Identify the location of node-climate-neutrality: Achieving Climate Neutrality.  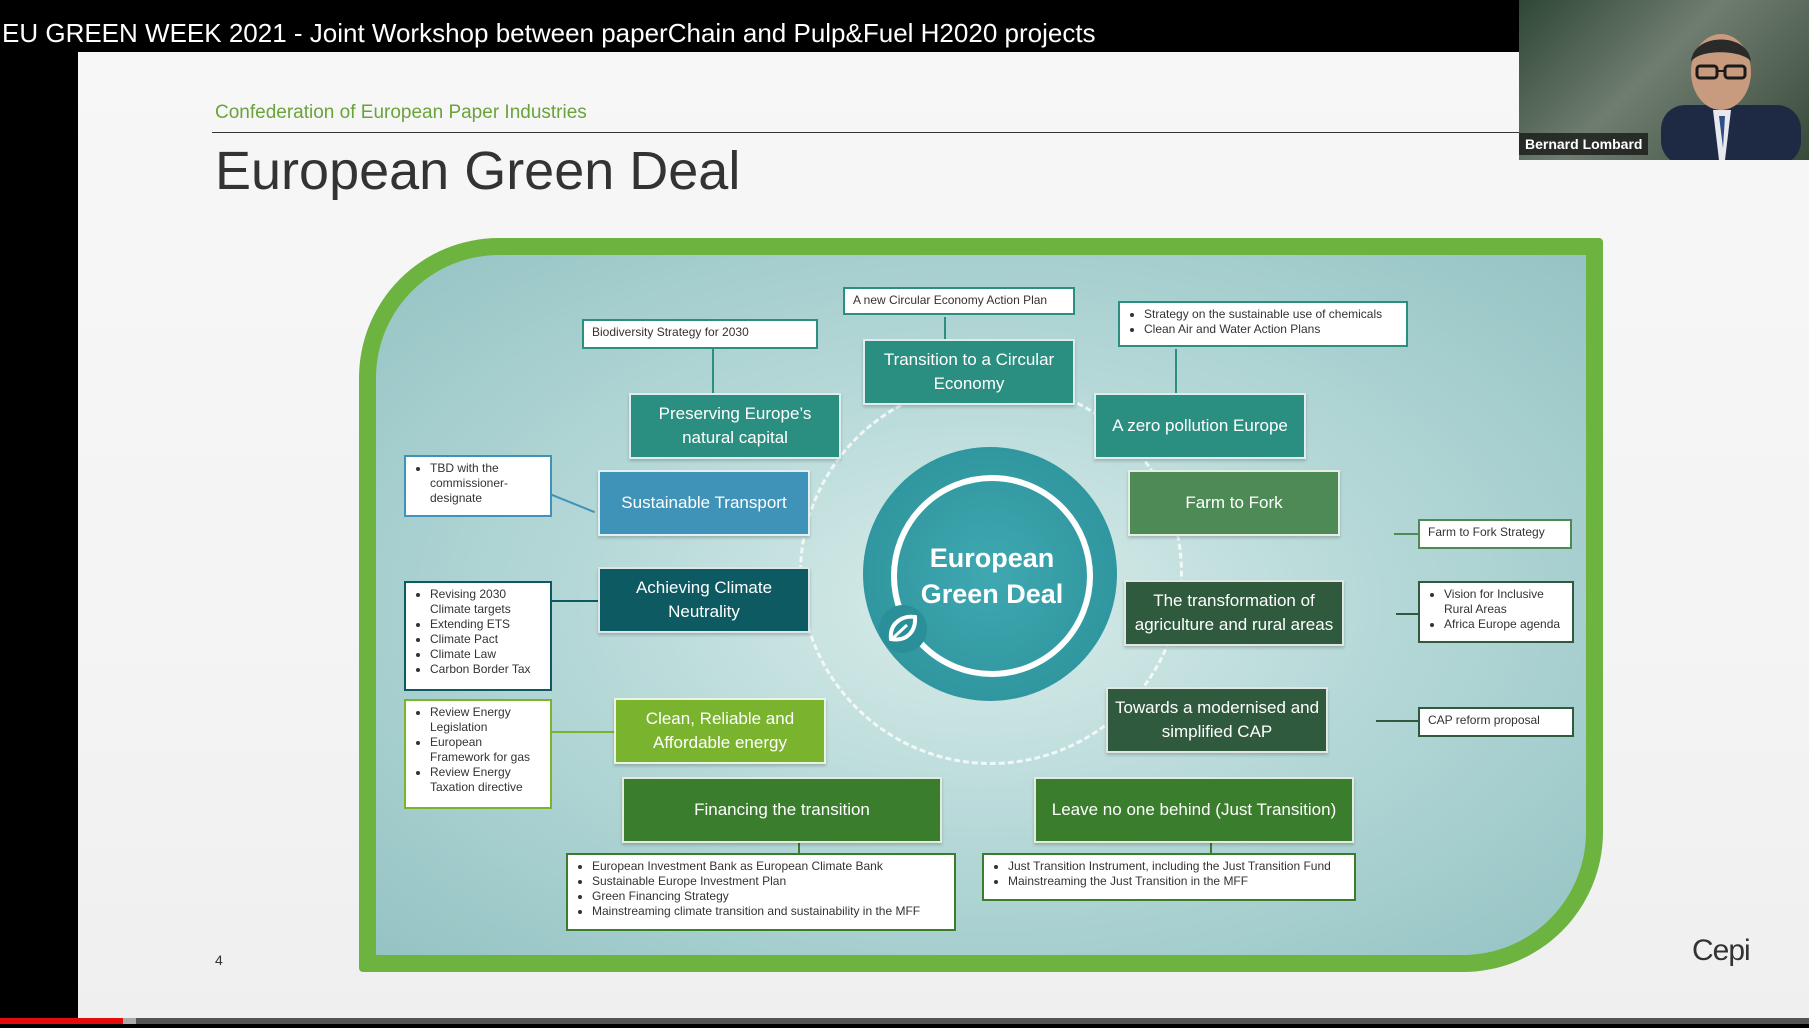
(704, 600).